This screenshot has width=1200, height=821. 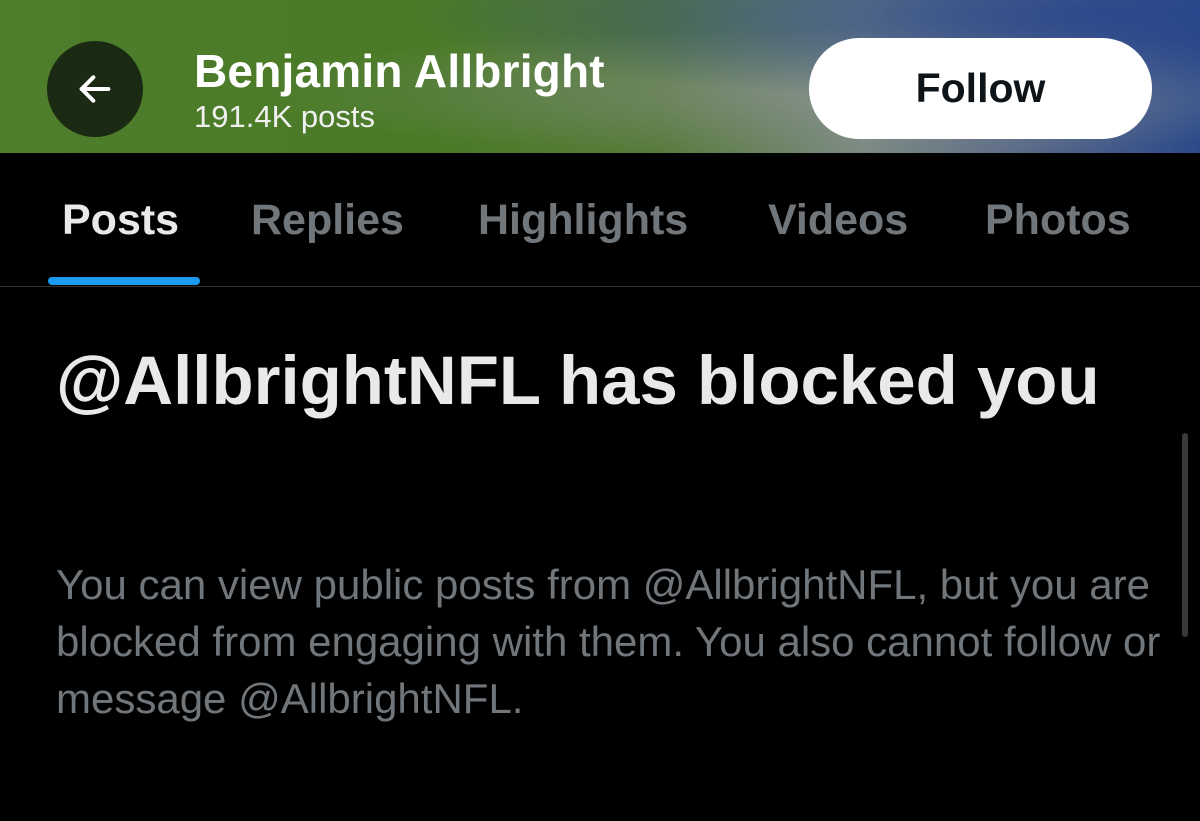 What do you see at coordinates (284, 116) in the screenshot?
I see `post-count: 191.4K posts` at bounding box center [284, 116].